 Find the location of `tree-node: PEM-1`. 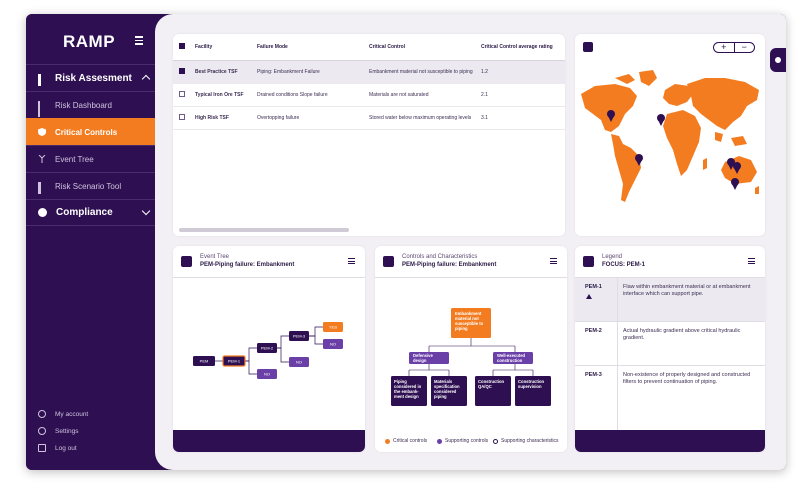

tree-node: PEM-1 is located at coordinates (234, 361).